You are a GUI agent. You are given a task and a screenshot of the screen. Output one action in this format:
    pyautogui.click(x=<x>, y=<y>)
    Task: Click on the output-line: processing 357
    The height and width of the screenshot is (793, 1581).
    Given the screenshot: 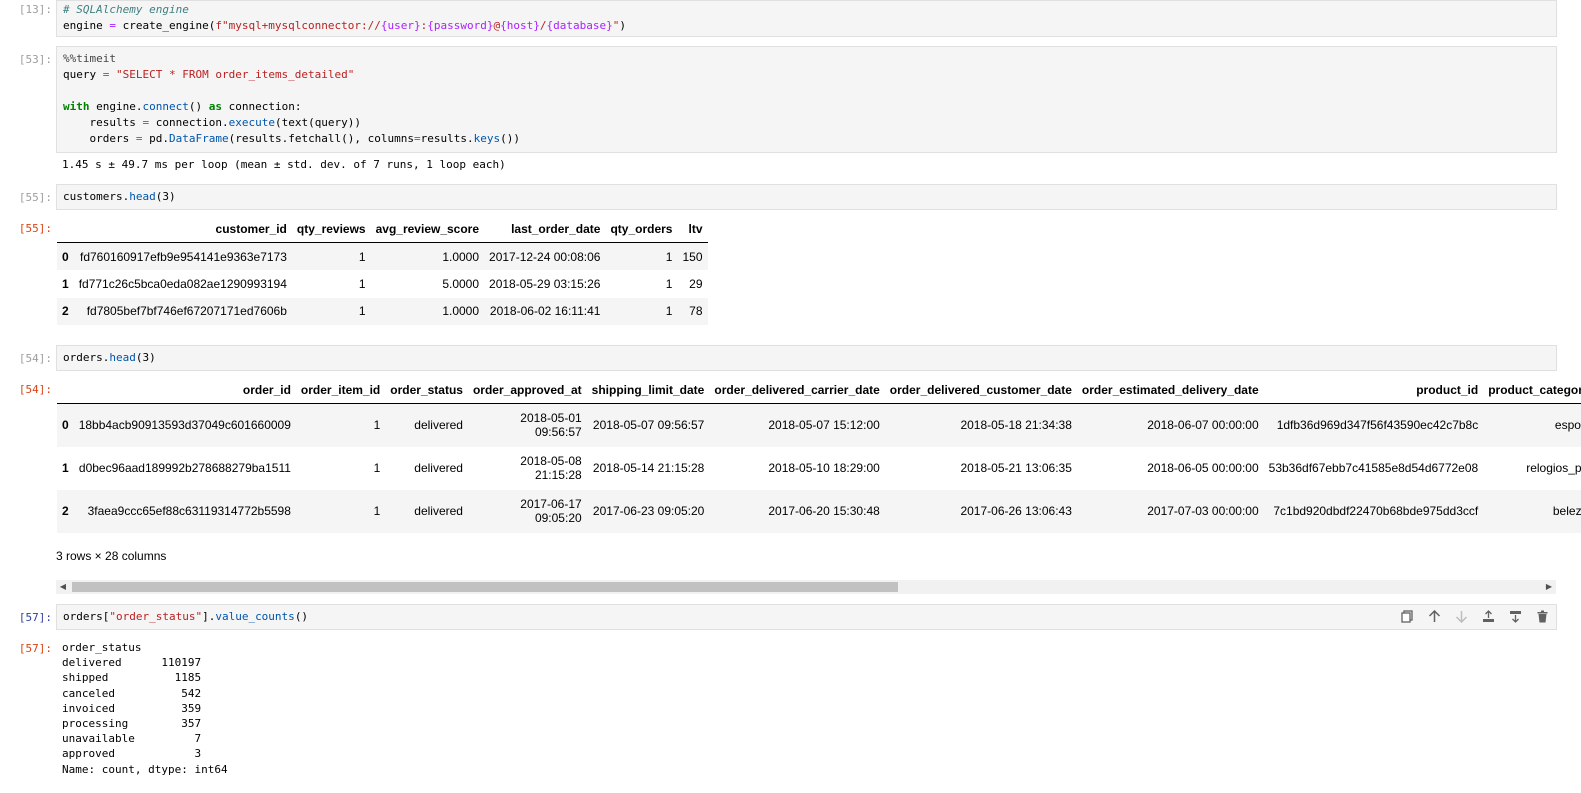 What is the action you would take?
    pyautogui.click(x=132, y=724)
    